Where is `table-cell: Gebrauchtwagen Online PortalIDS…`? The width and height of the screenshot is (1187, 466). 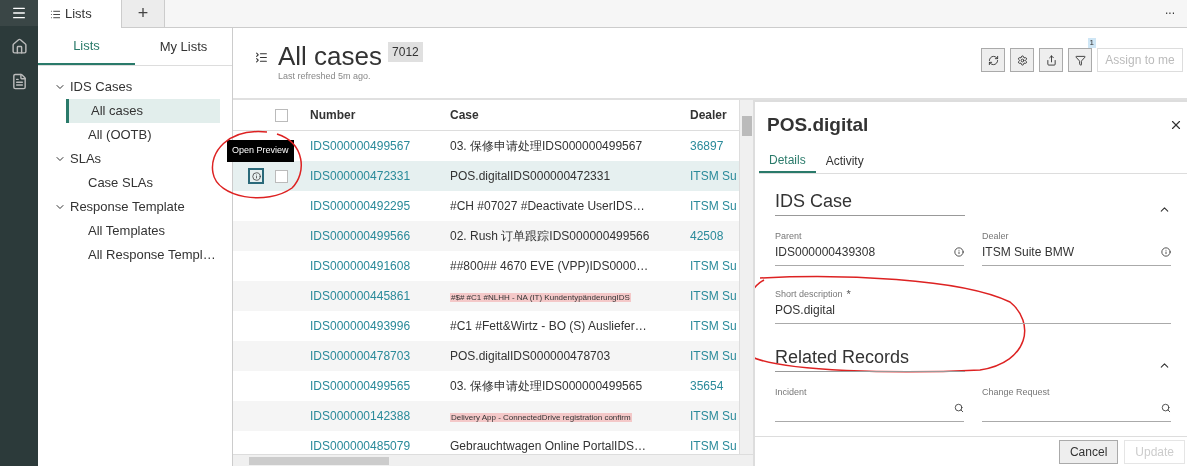
table-cell: Gebrauchtwagen Online PortalIDS… is located at coordinates (548, 446).